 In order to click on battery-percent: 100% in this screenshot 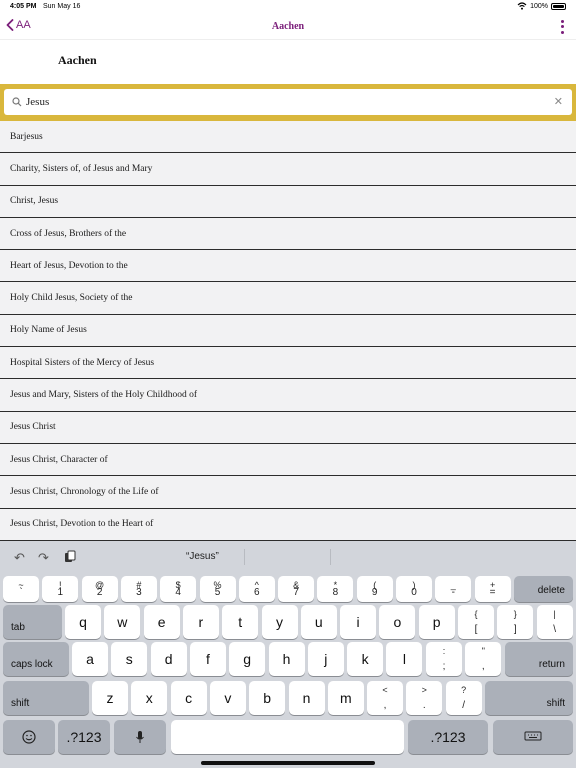, I will do `click(539, 6)`.